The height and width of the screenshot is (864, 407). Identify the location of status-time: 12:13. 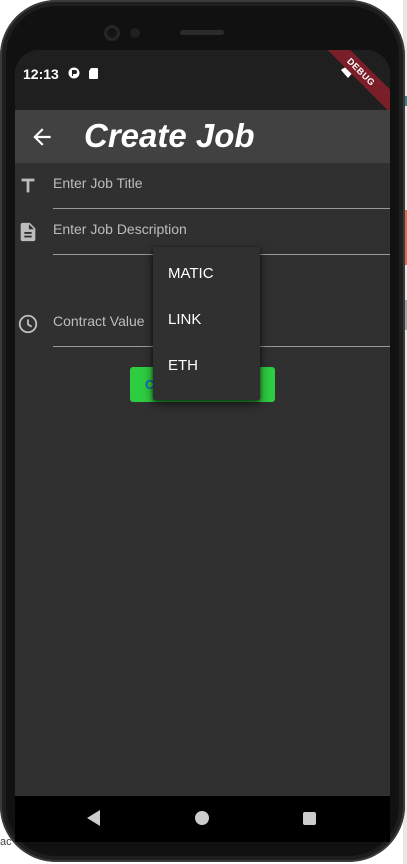
(41, 74).